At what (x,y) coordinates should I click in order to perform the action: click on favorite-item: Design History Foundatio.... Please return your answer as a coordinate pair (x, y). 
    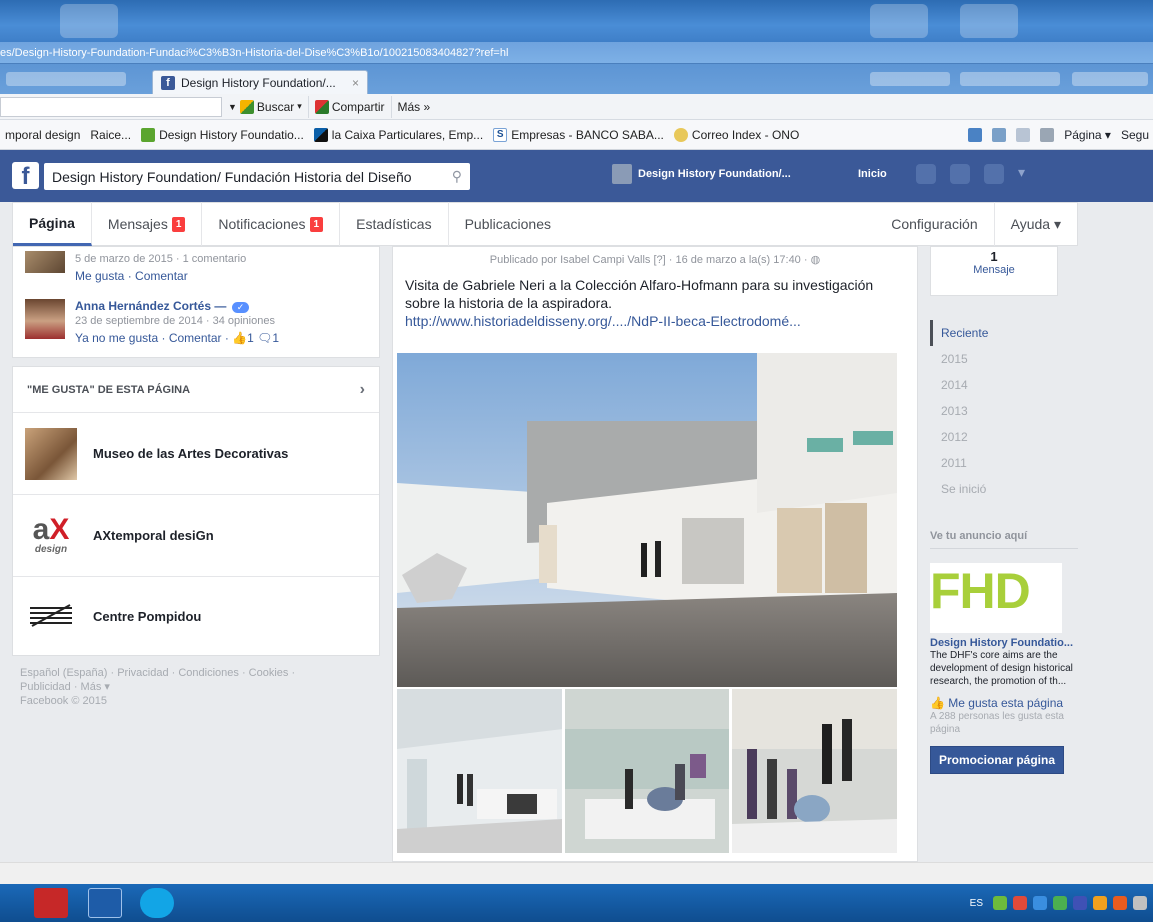
    Looking at the image, I should click on (222, 134).